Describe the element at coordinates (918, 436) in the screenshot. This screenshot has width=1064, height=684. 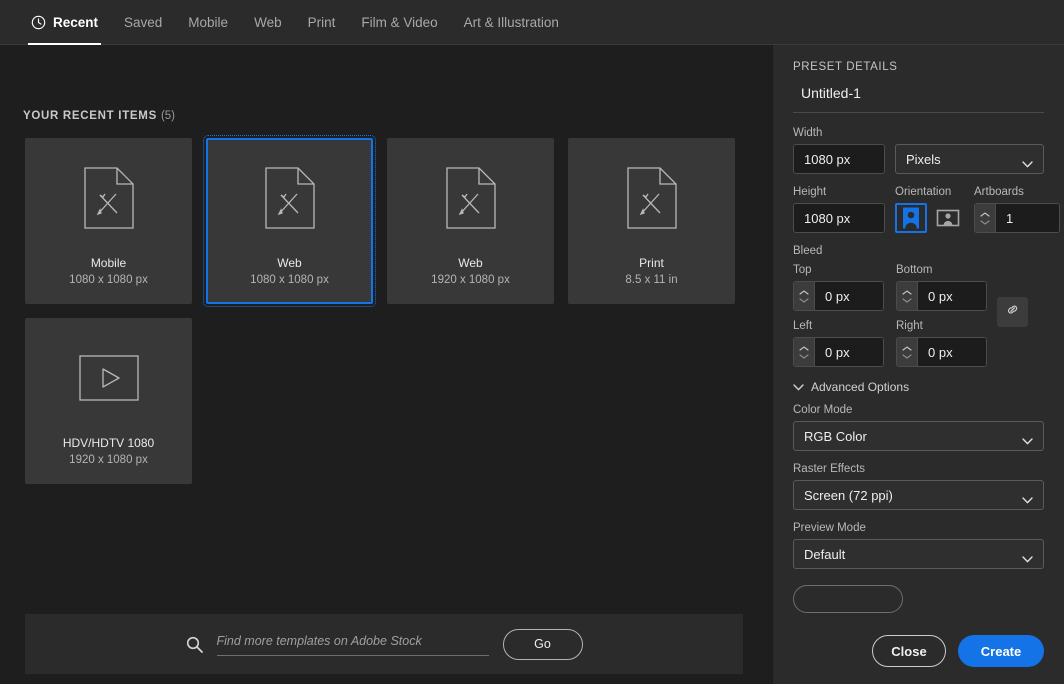
I see `color-mode-select: RGB Color` at that location.